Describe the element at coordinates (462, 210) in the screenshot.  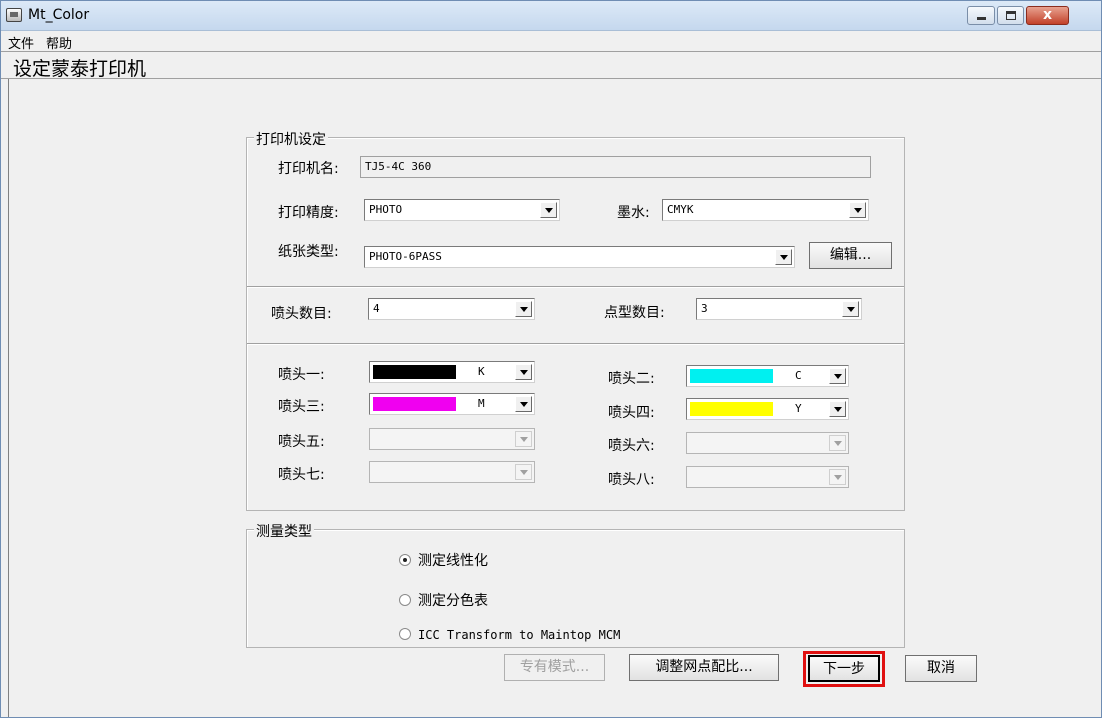
I see `precision-select: PHOTO` at that location.